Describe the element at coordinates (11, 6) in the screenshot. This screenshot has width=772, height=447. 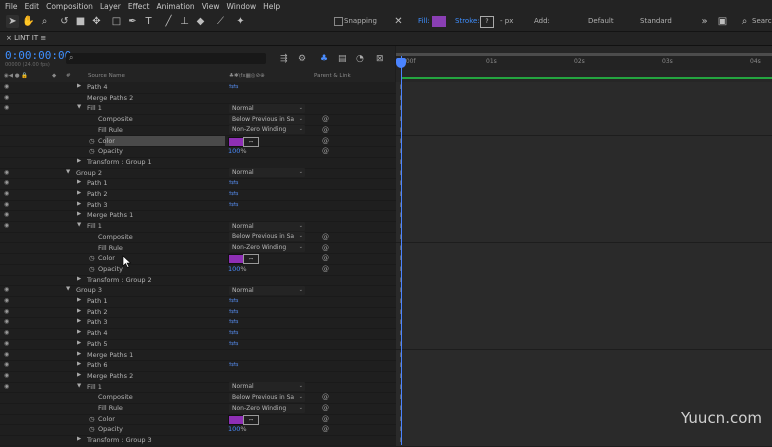
I see `menu-file: File` at that location.